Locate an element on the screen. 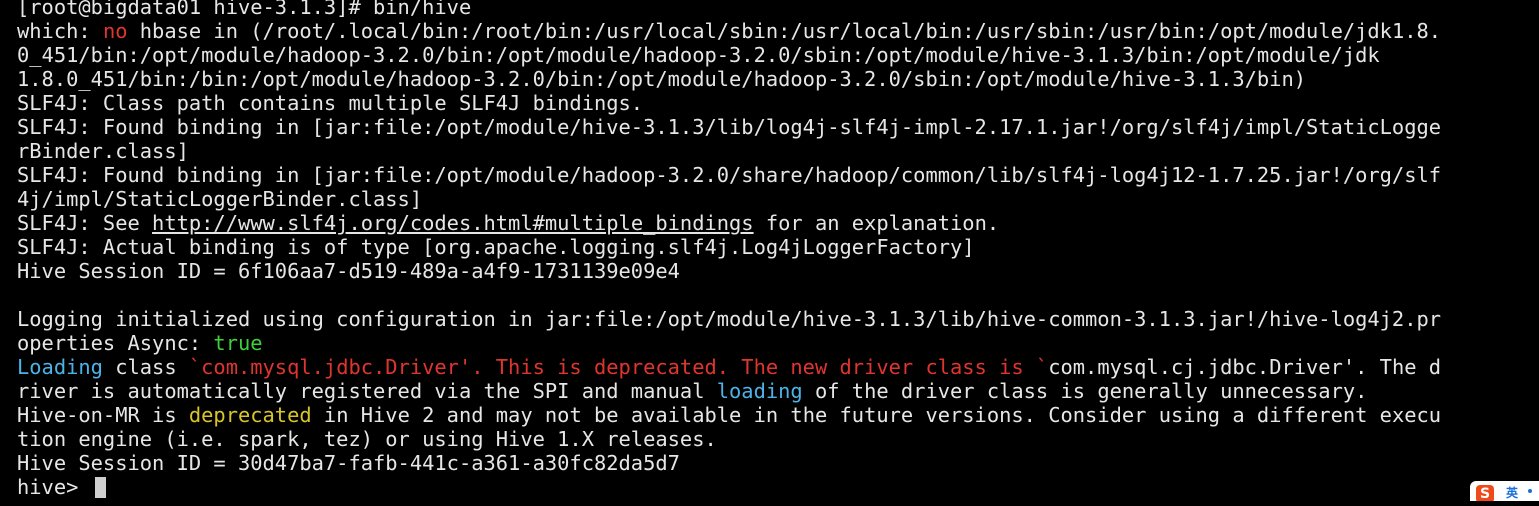 The width and height of the screenshot is (1539, 506). warning-text: deprecated is located at coordinates (250, 415).